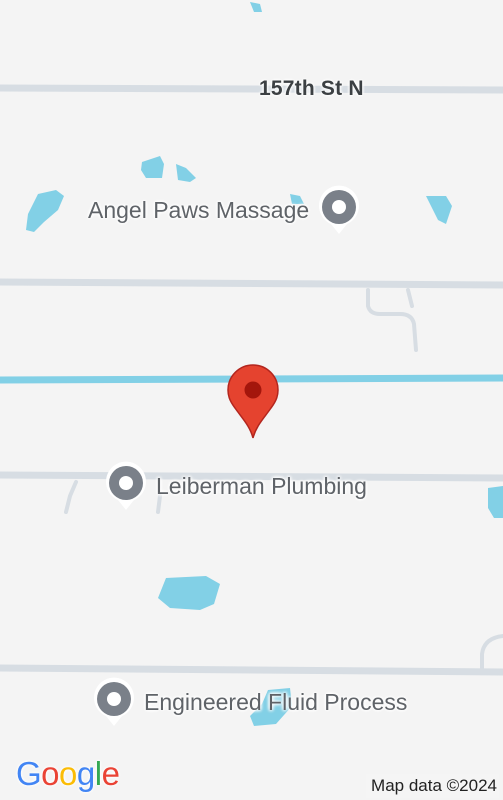 This screenshot has height=800, width=503. I want to click on road-middle-upper, so click(251, 283).